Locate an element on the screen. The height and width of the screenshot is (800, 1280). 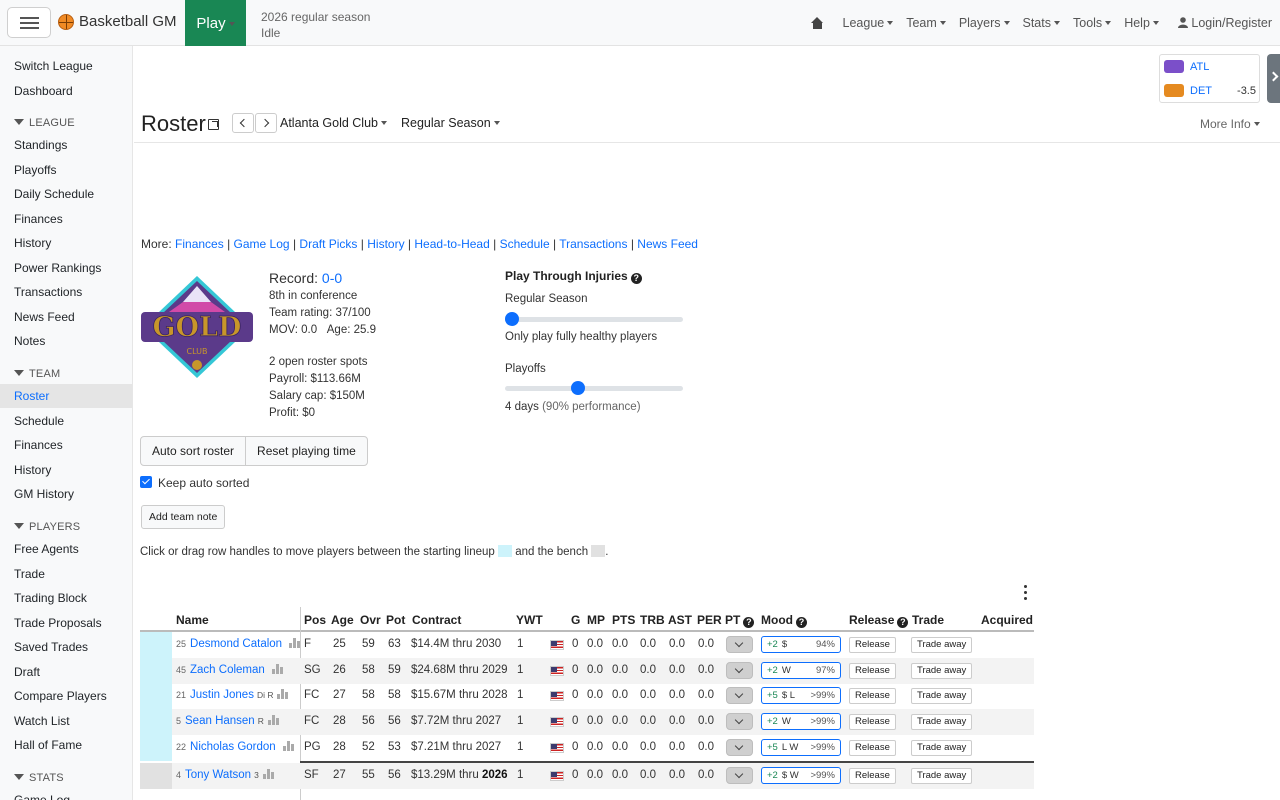
sidebar-item-team-history: History is located at coordinates (66, 470).